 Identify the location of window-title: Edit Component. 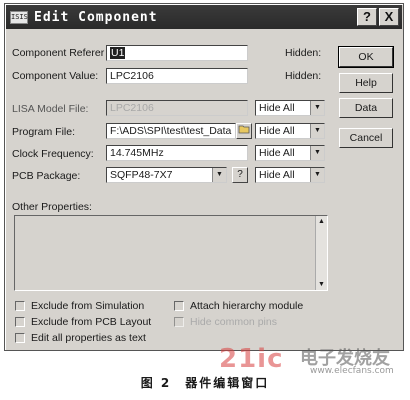
(96, 17).